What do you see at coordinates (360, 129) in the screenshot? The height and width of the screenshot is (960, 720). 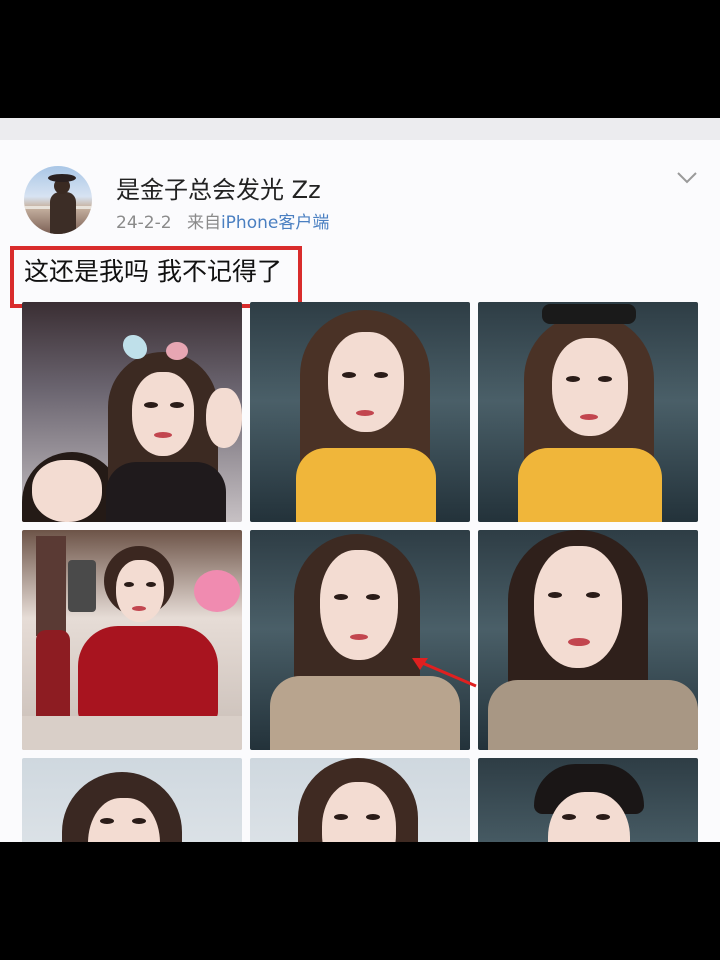 I see `card-top-divider` at bounding box center [360, 129].